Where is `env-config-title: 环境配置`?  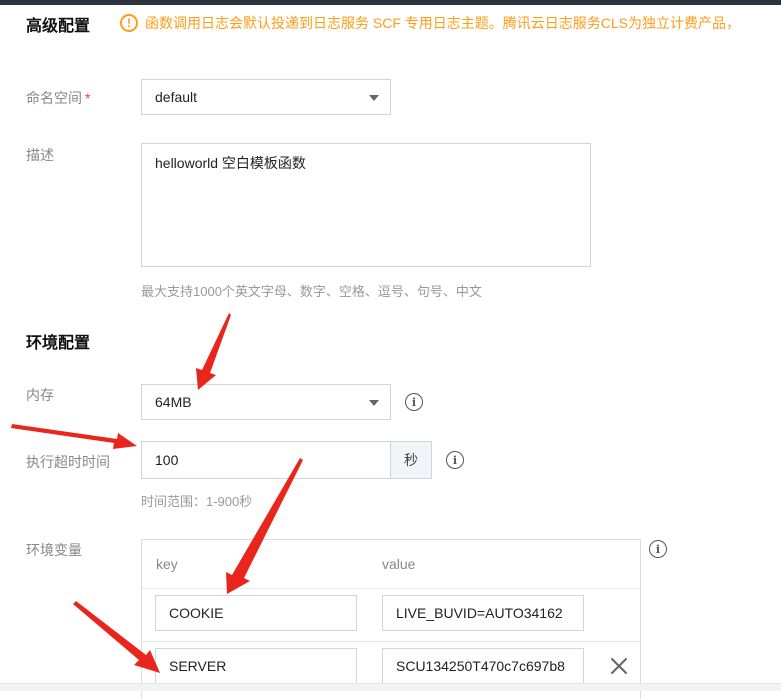 env-config-title: 环境配置 is located at coordinates (58, 343).